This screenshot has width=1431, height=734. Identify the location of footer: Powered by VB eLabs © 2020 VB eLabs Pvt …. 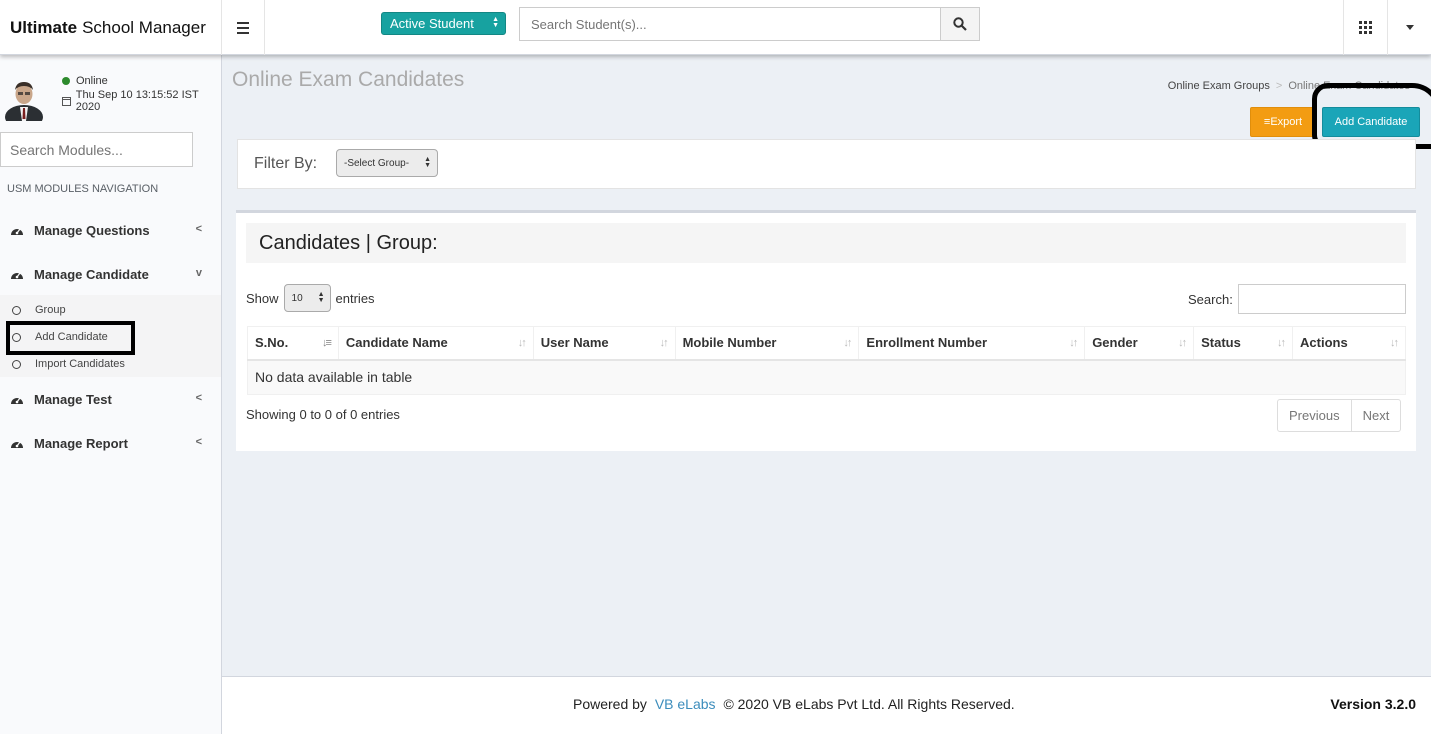
(826, 705).